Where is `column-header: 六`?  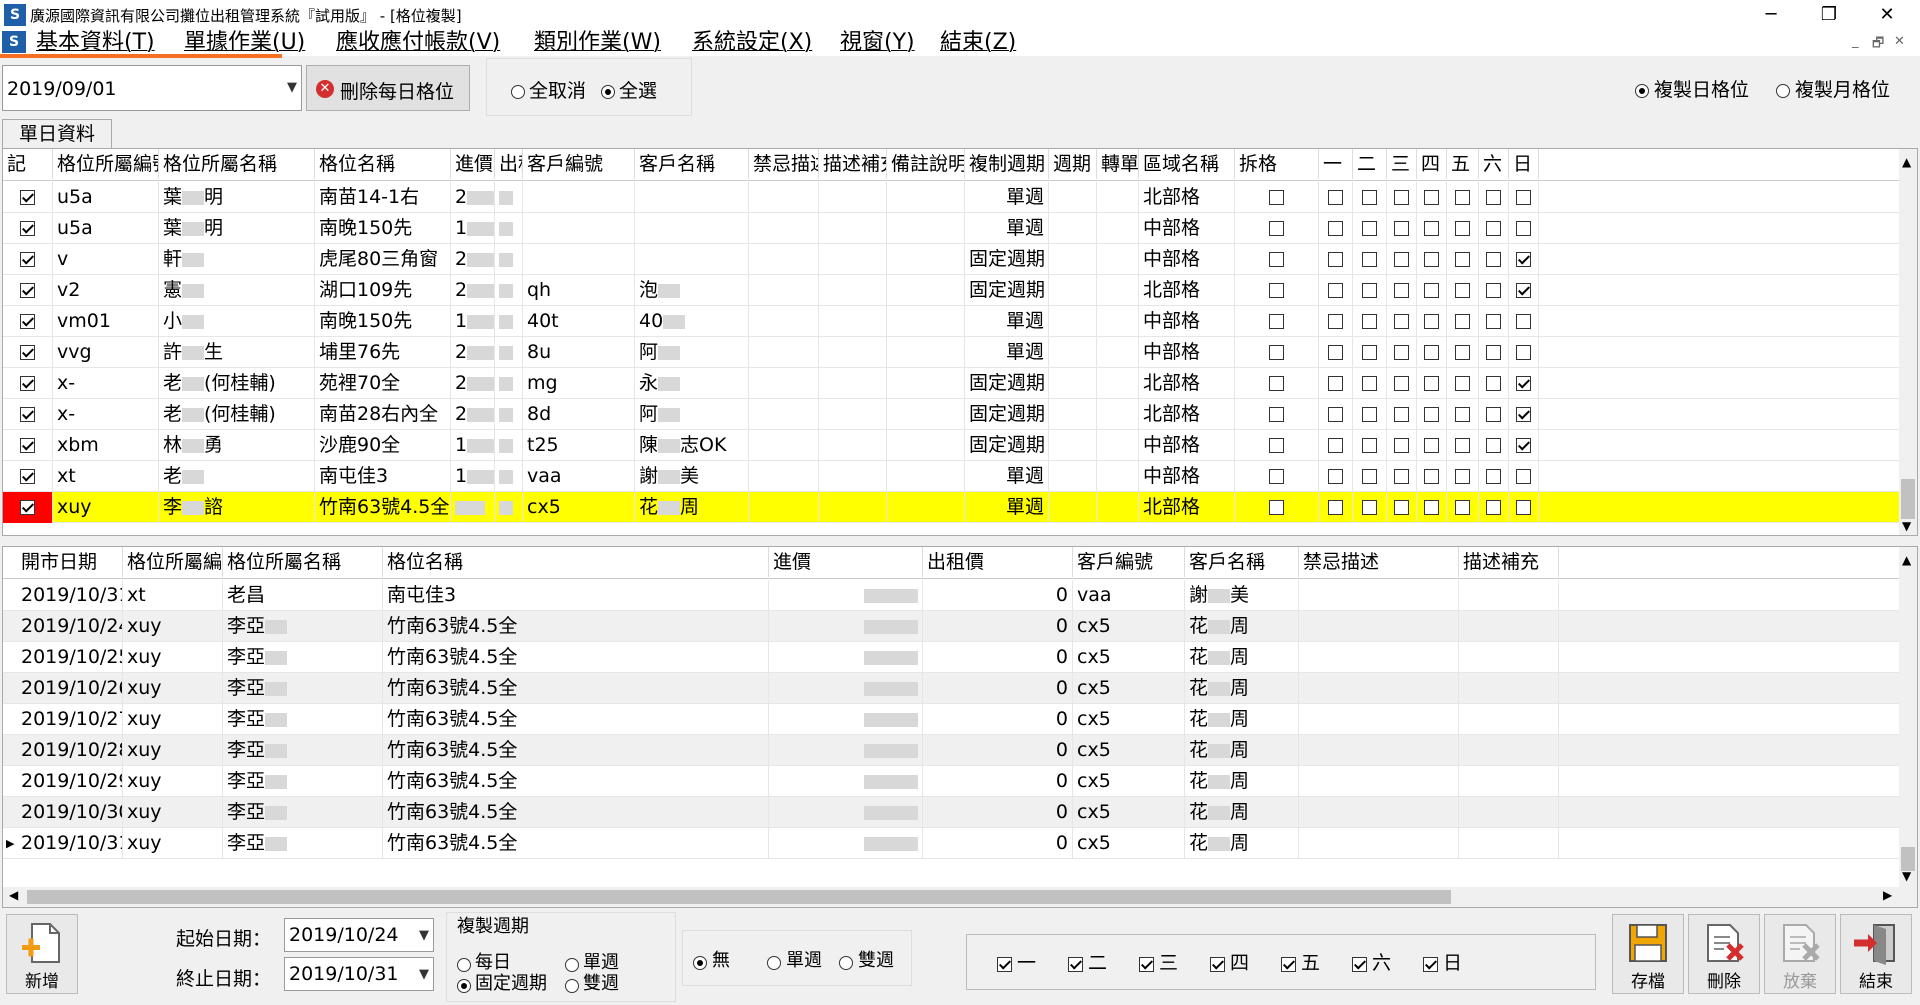
column-header: 六 is located at coordinates (1494, 164).